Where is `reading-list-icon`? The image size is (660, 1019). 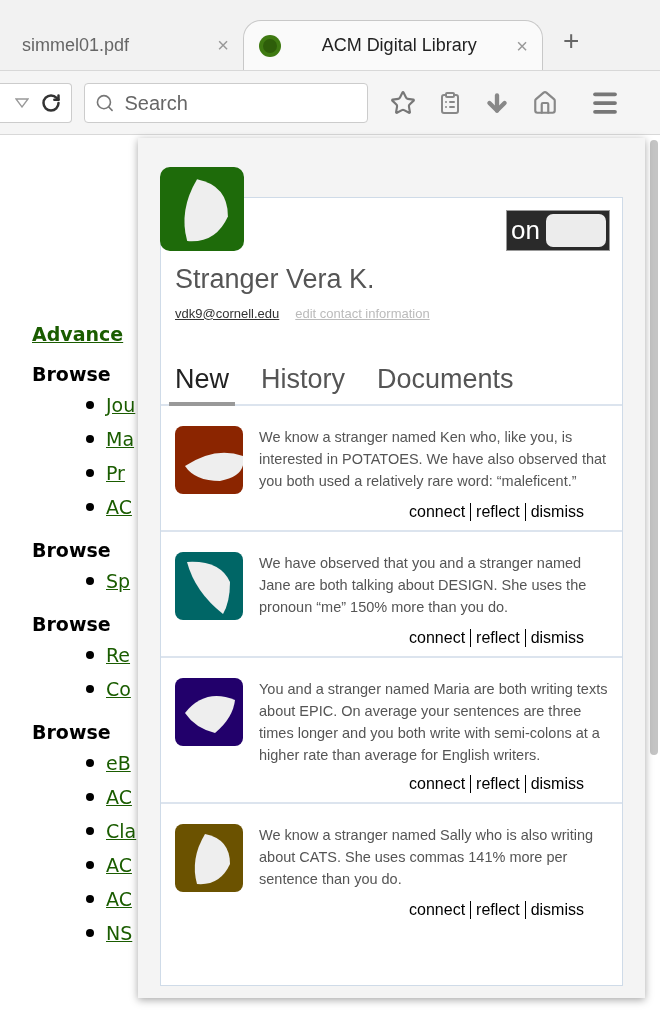
reading-list-icon is located at coordinates (450, 102).